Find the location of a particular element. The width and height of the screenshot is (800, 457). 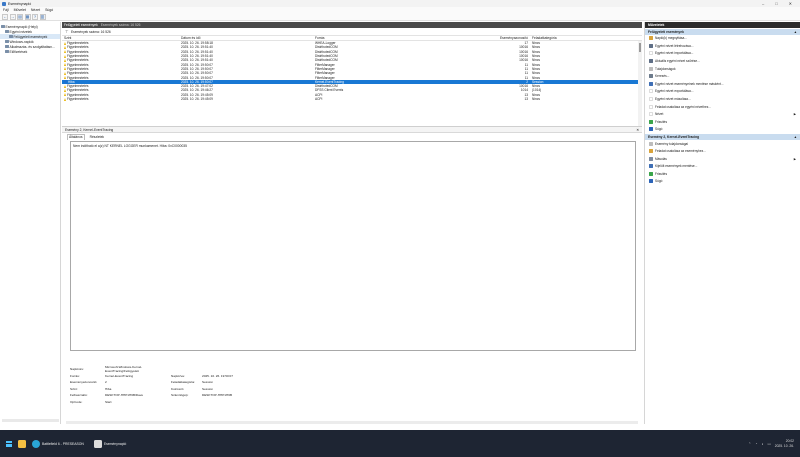

menu-action: Művelet is located at coordinates (20, 10).